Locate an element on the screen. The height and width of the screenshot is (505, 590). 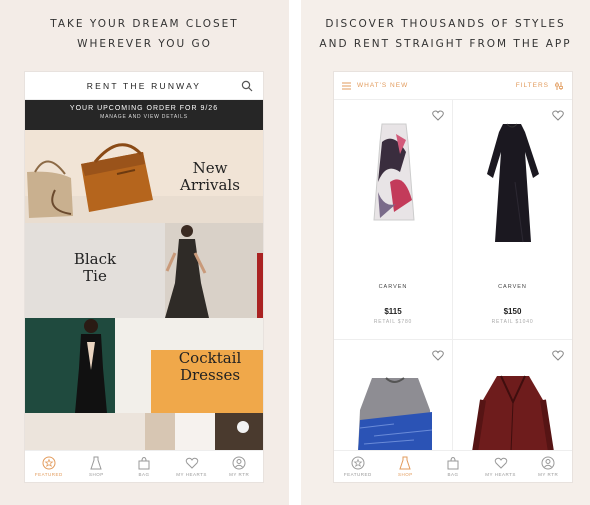
brand-title: RENT THE RUNWAY is located at coordinates (144, 85).